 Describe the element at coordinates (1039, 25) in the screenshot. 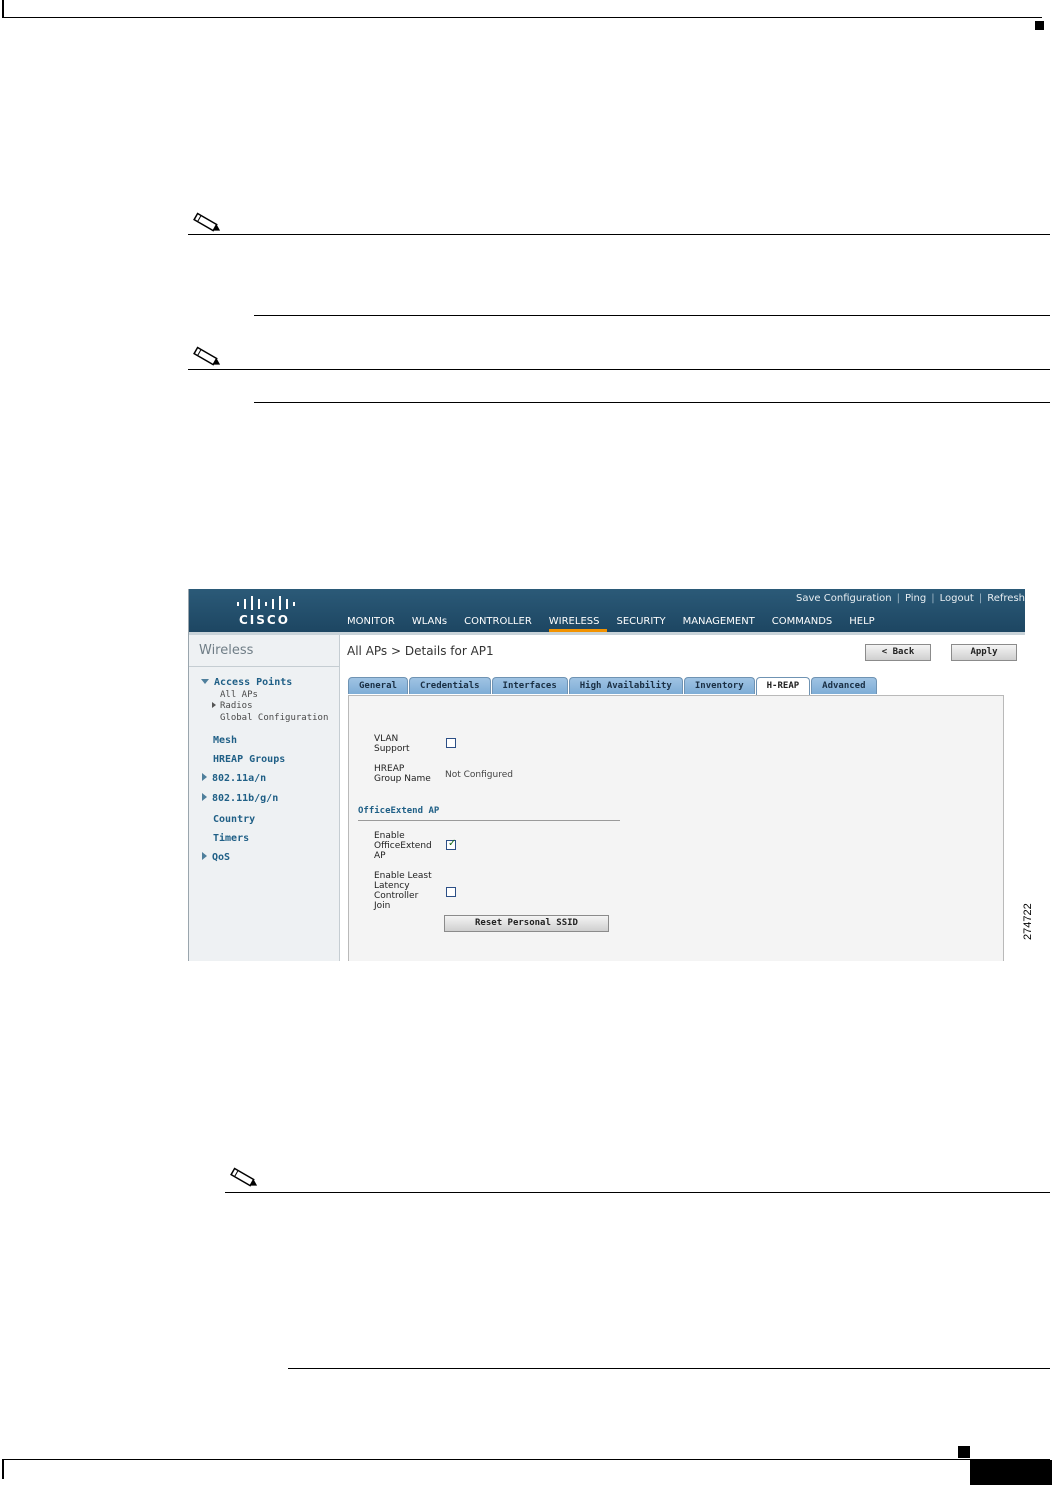

I see `header-marker` at that location.